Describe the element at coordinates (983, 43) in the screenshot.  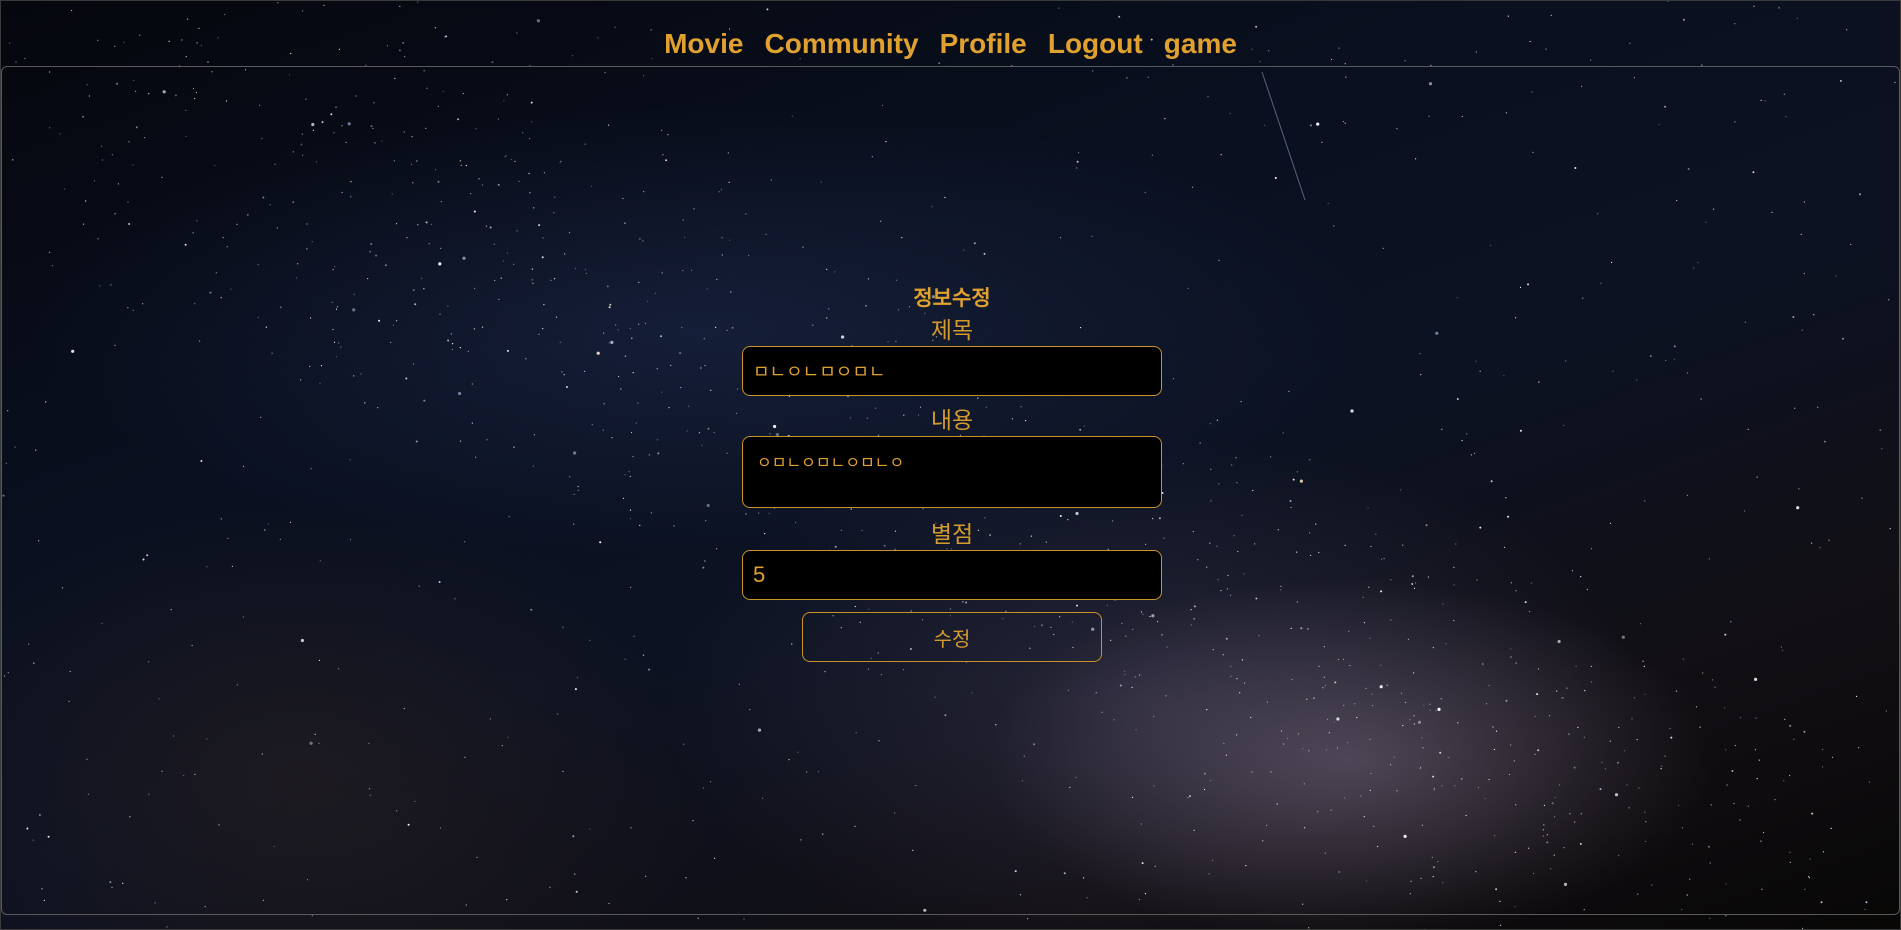
I see `nav-profile-link: Profile` at that location.